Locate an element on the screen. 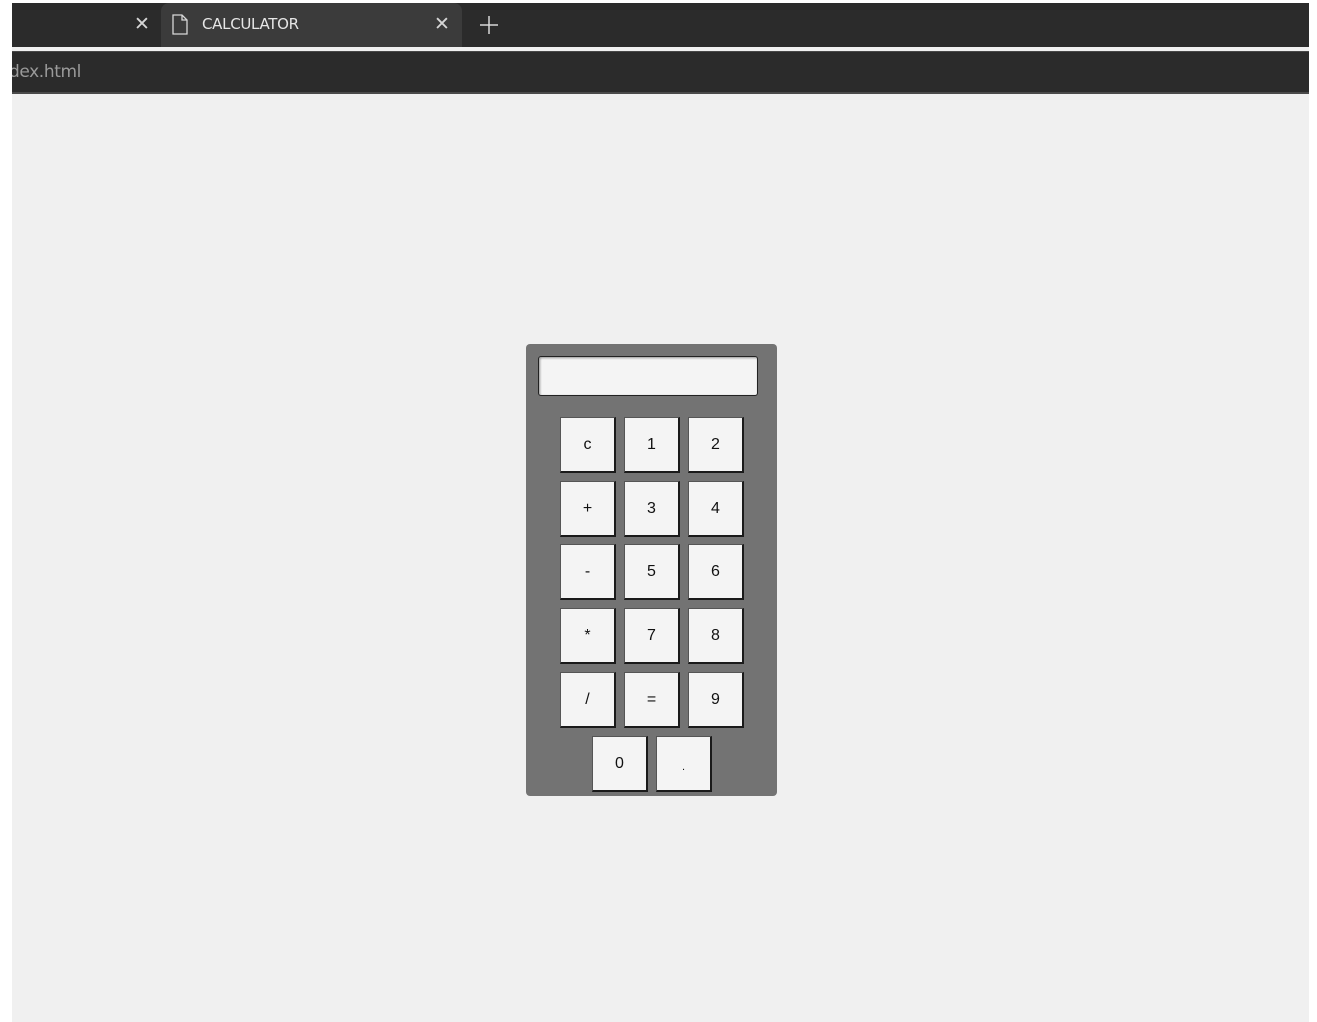 This screenshot has height=1022, width=1317. clear-button: c is located at coordinates (588, 445).